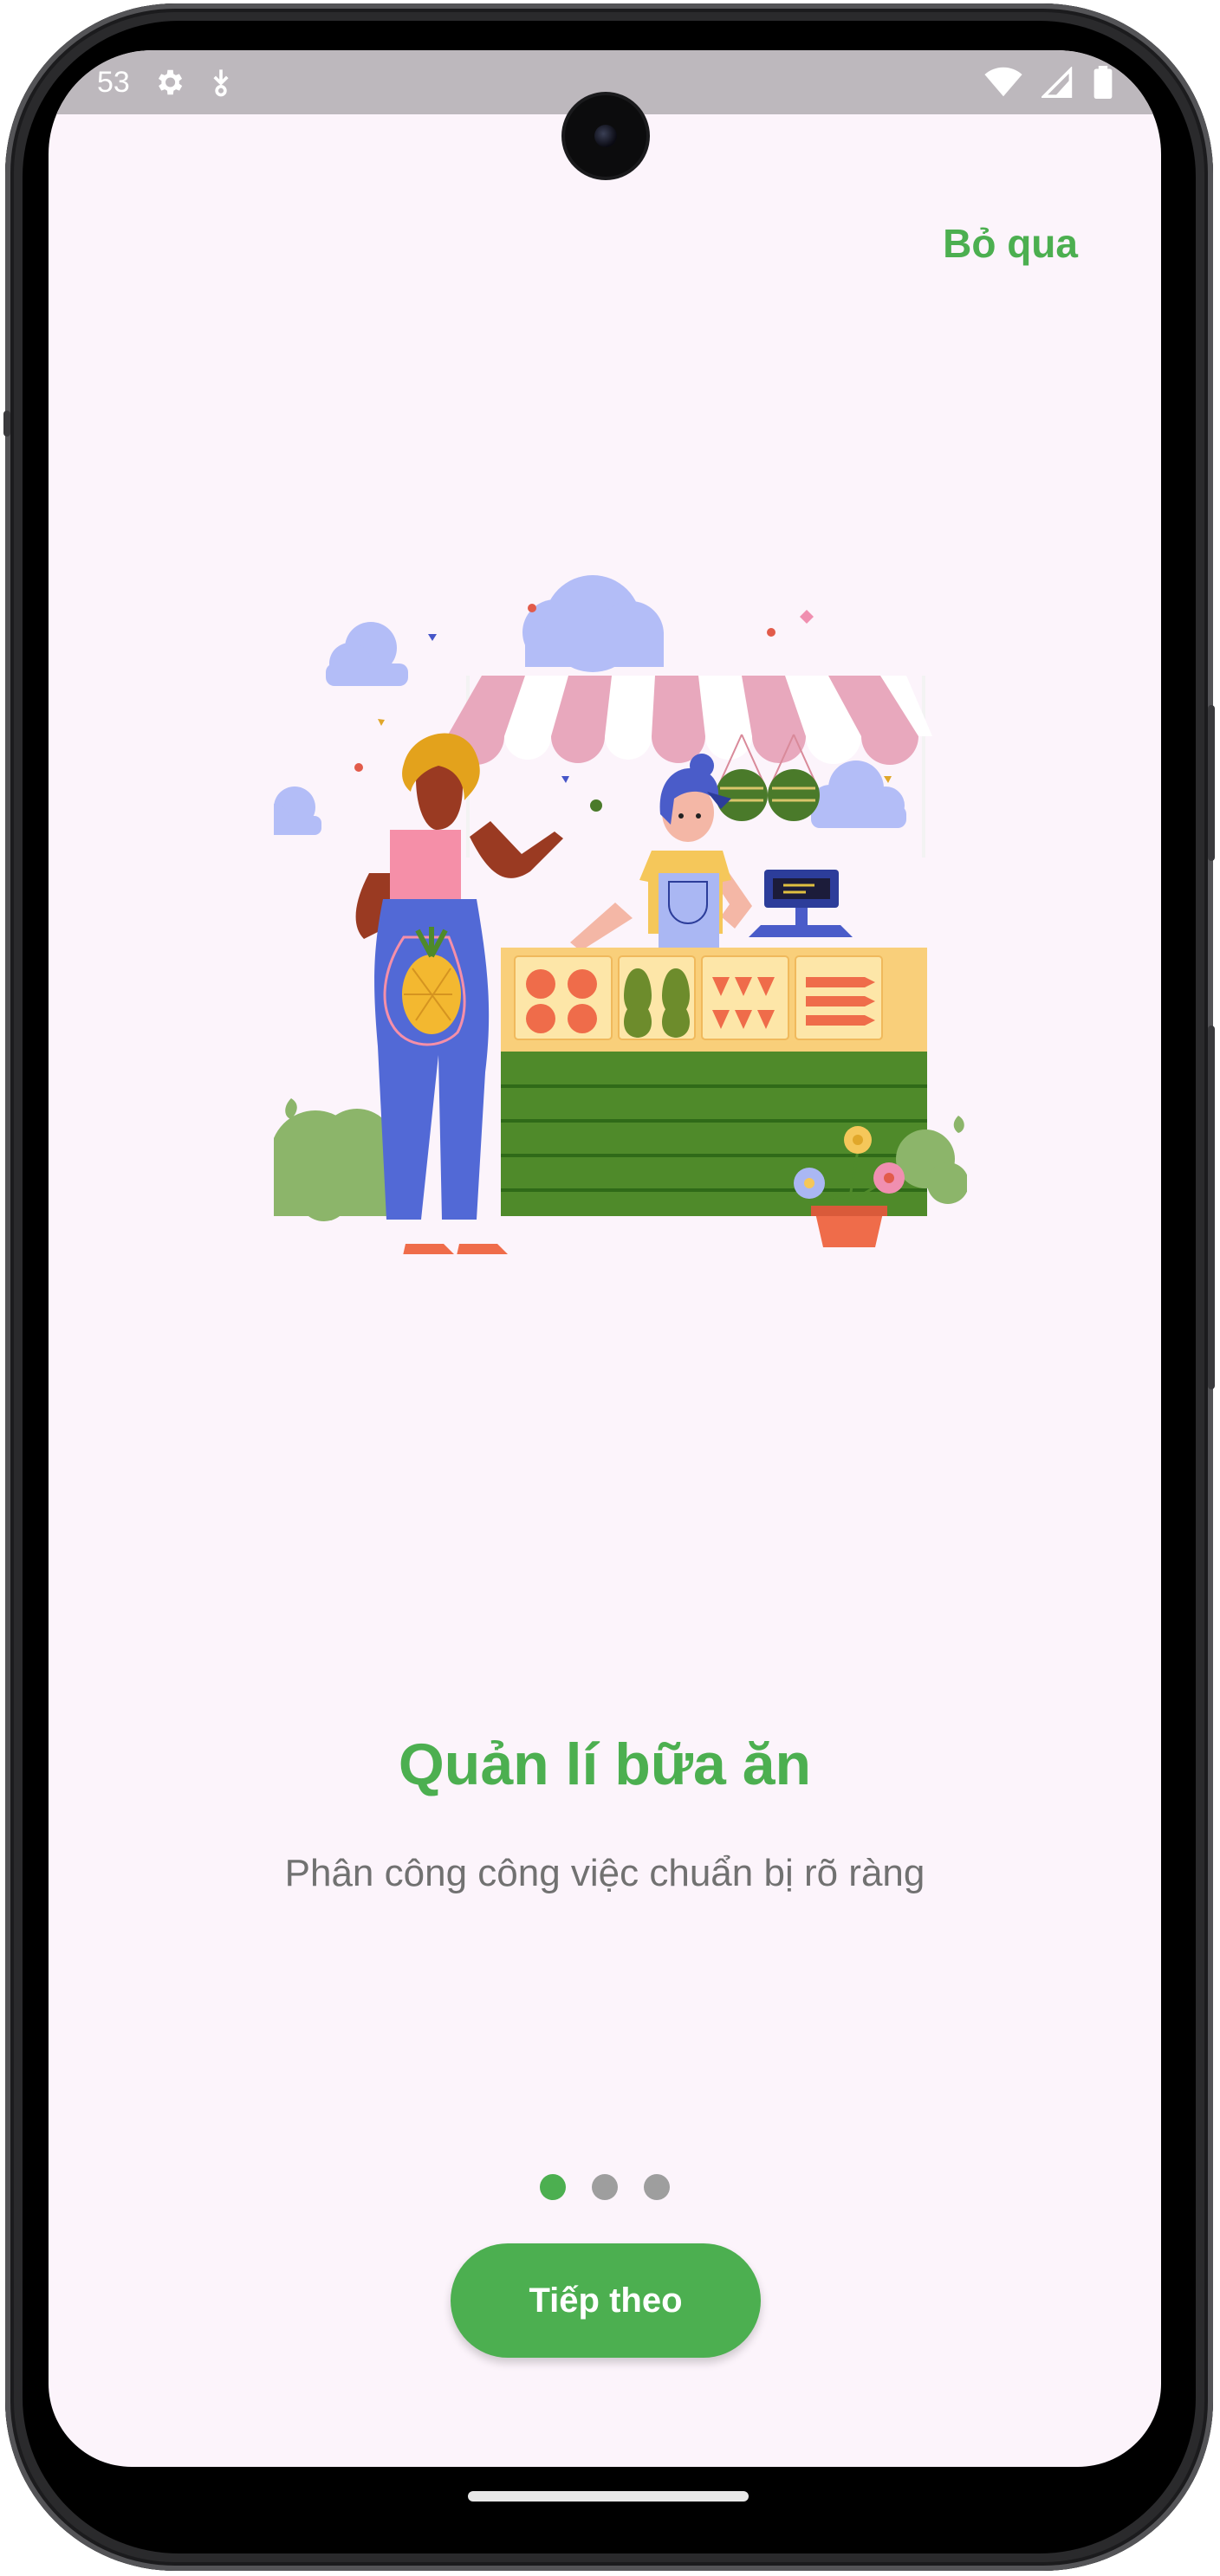  What do you see at coordinates (7, 424) in the screenshot?
I see `phone-side-notch` at bounding box center [7, 424].